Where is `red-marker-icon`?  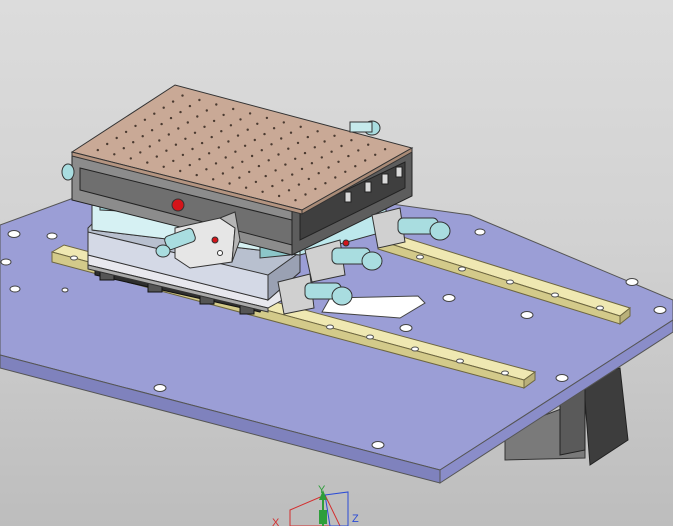 red-marker-icon is located at coordinates (178, 205).